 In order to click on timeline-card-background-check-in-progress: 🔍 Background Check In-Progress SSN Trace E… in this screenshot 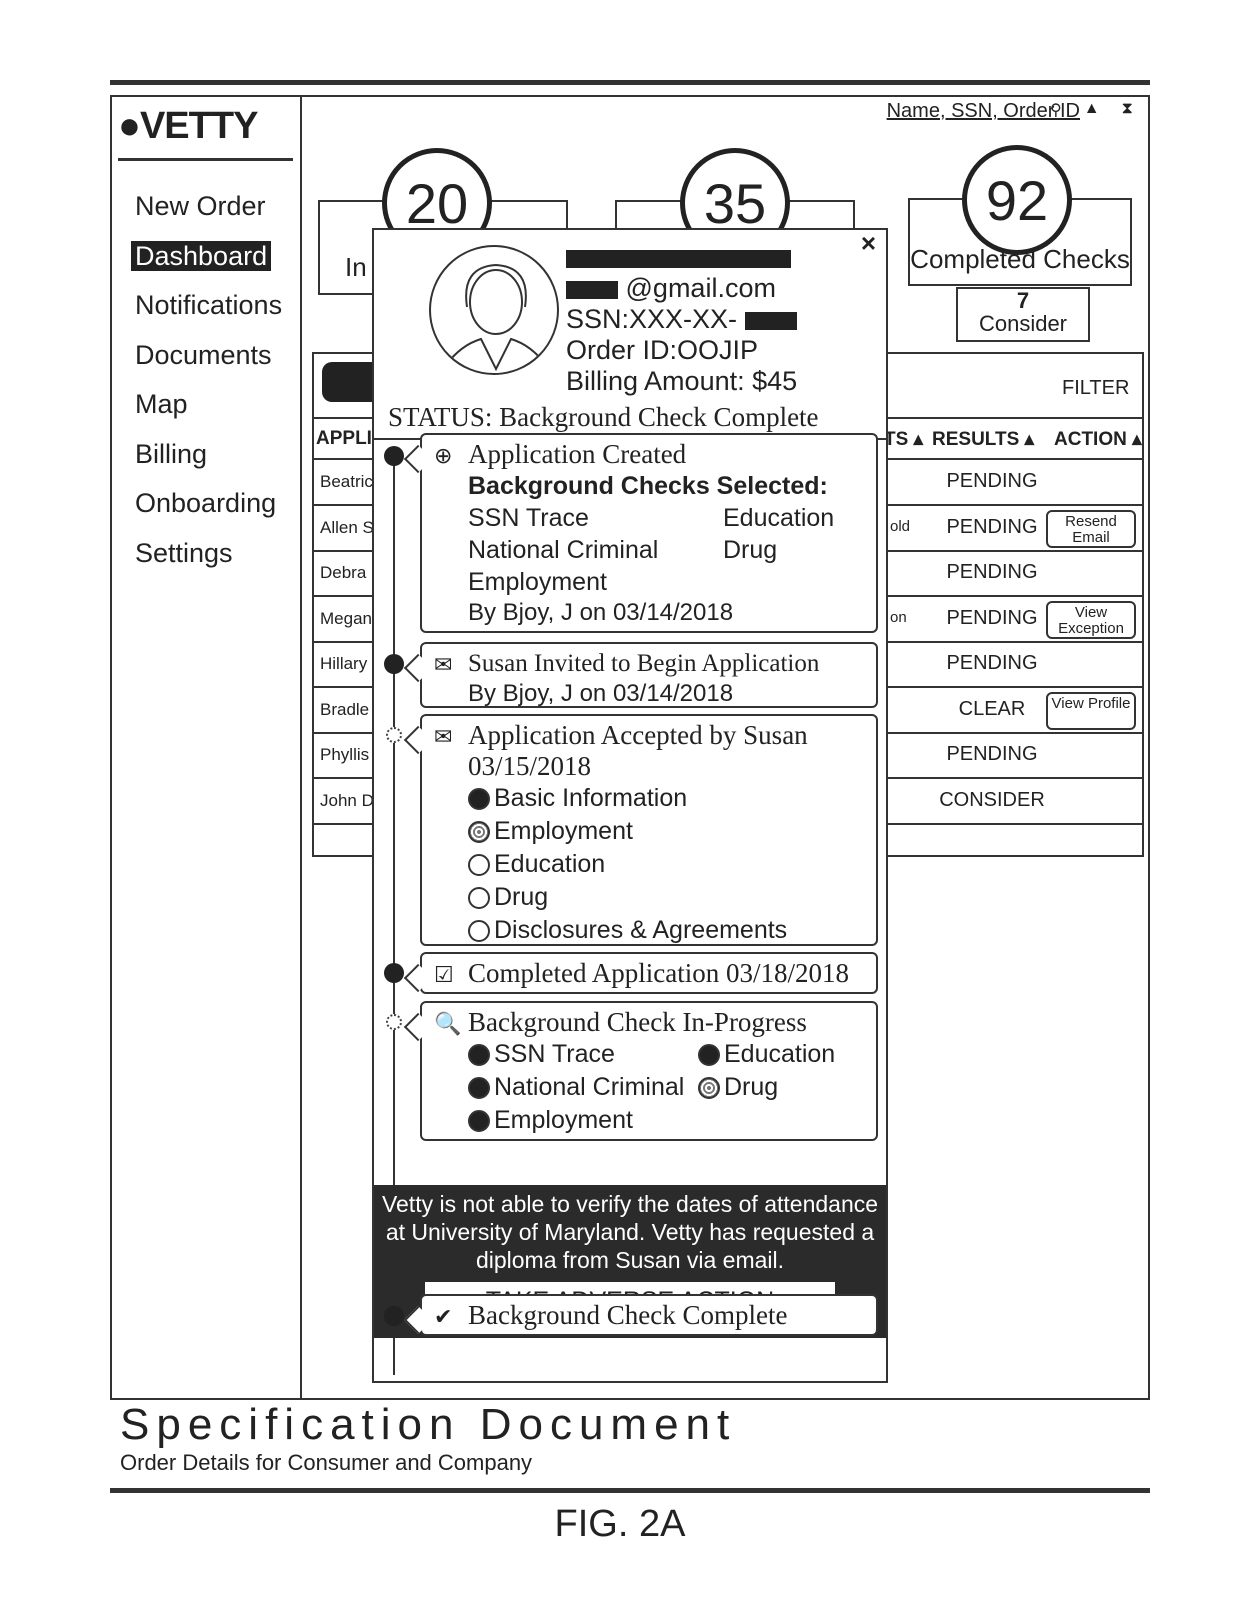, I will do `click(649, 1071)`.